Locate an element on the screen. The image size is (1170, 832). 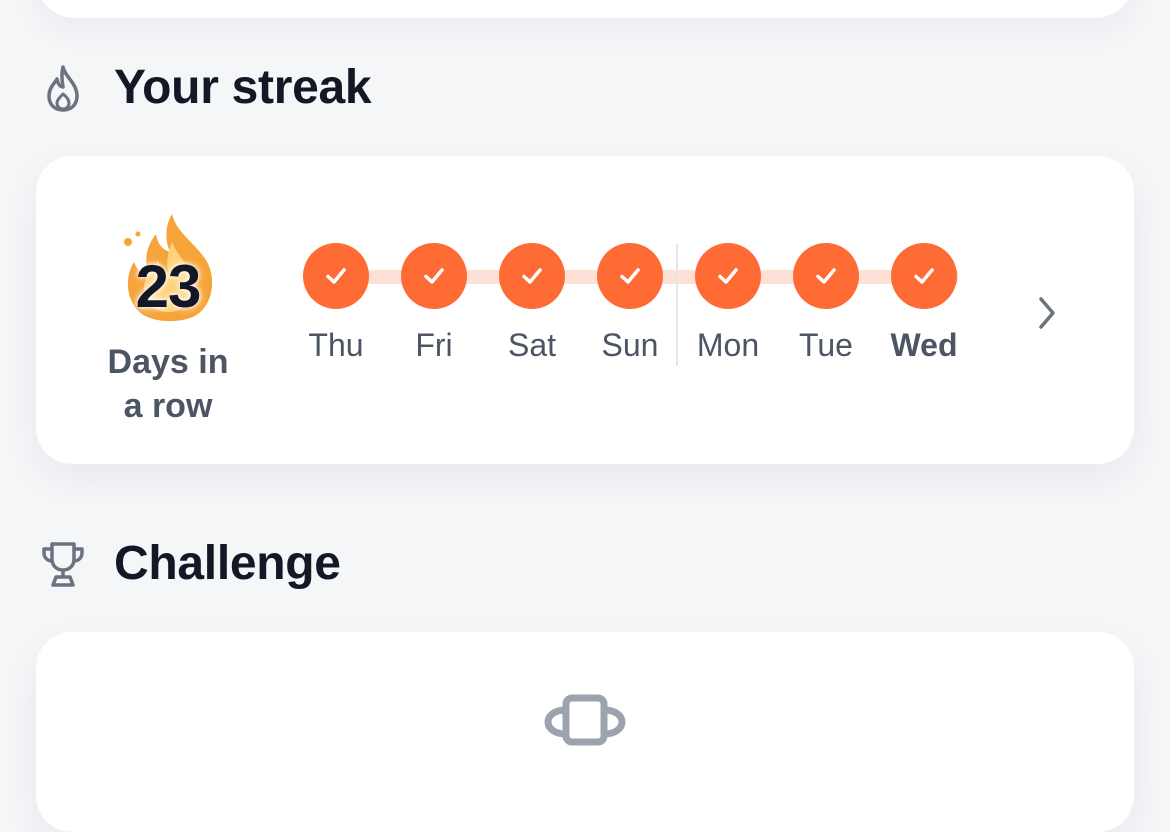
day-item-tue: Tue is located at coordinates (826, 303).